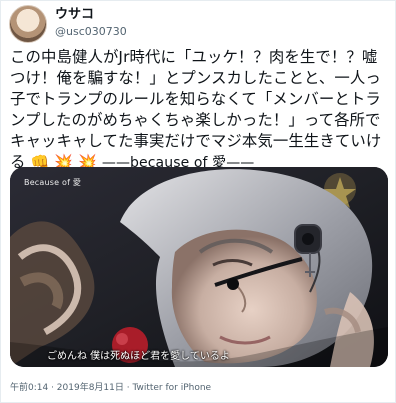 The image size is (396, 403). I want to click on user-info: ウサコ @usc030730, so click(91, 22).